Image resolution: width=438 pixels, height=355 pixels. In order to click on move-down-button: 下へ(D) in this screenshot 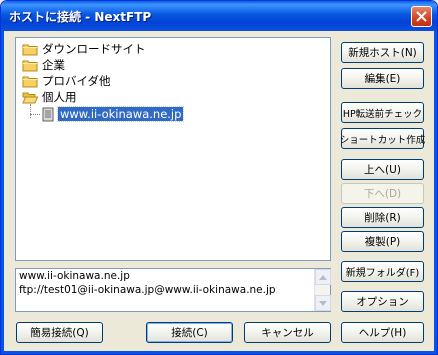, I will do `click(382, 193)`.